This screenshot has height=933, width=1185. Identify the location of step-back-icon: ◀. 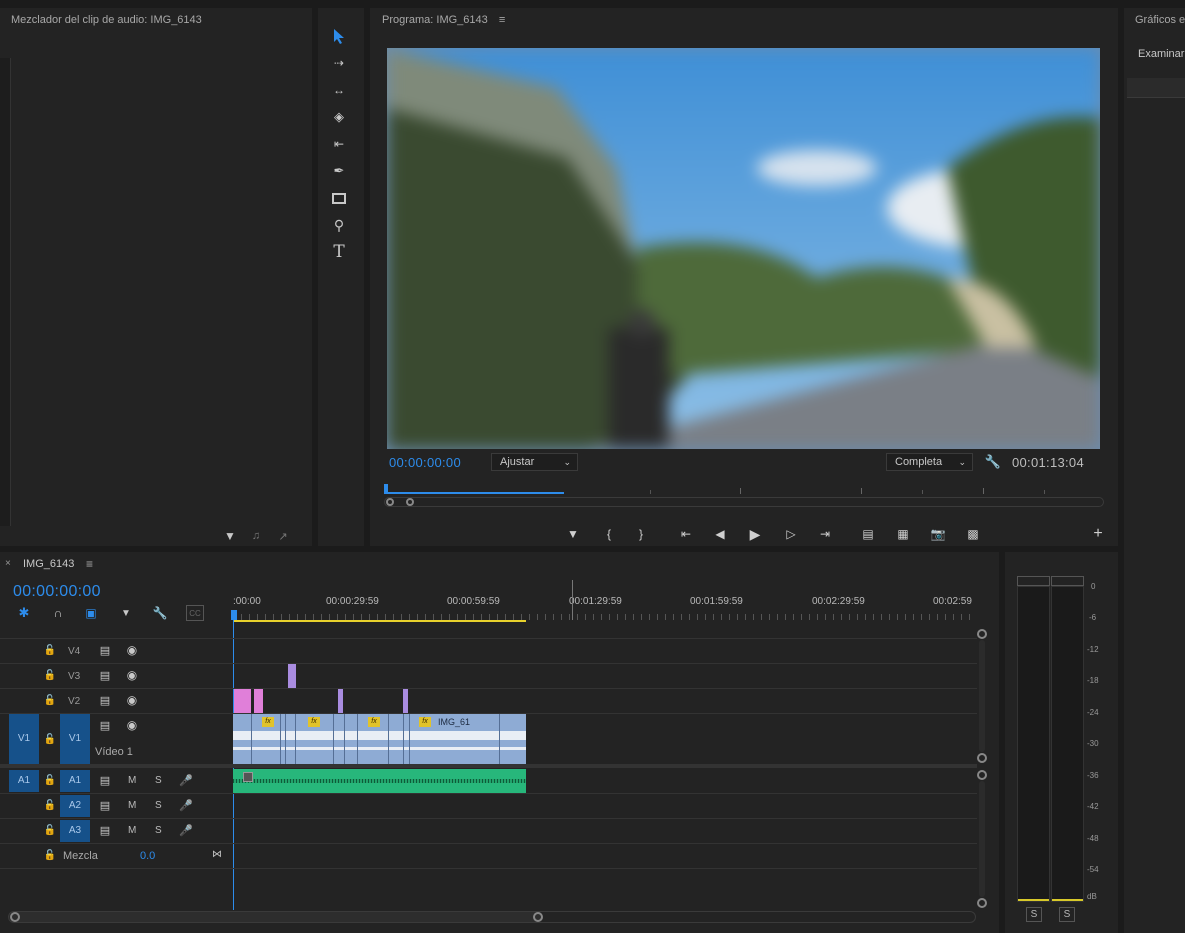
(720, 534).